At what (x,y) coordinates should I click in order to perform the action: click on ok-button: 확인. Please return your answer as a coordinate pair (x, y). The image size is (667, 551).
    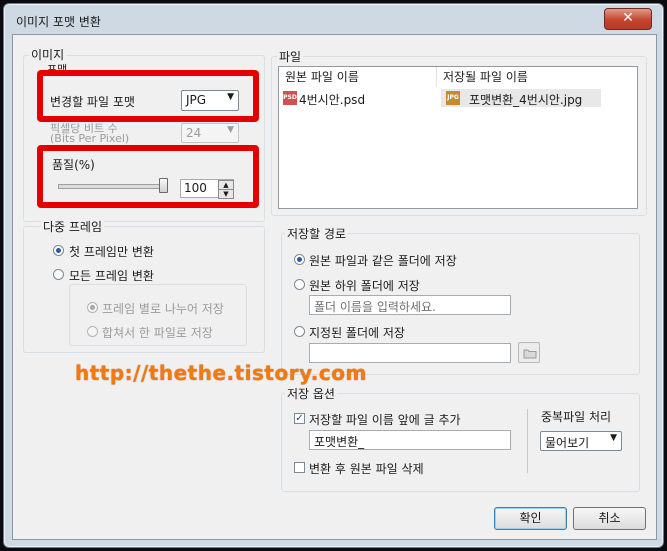
    Looking at the image, I should click on (530, 518).